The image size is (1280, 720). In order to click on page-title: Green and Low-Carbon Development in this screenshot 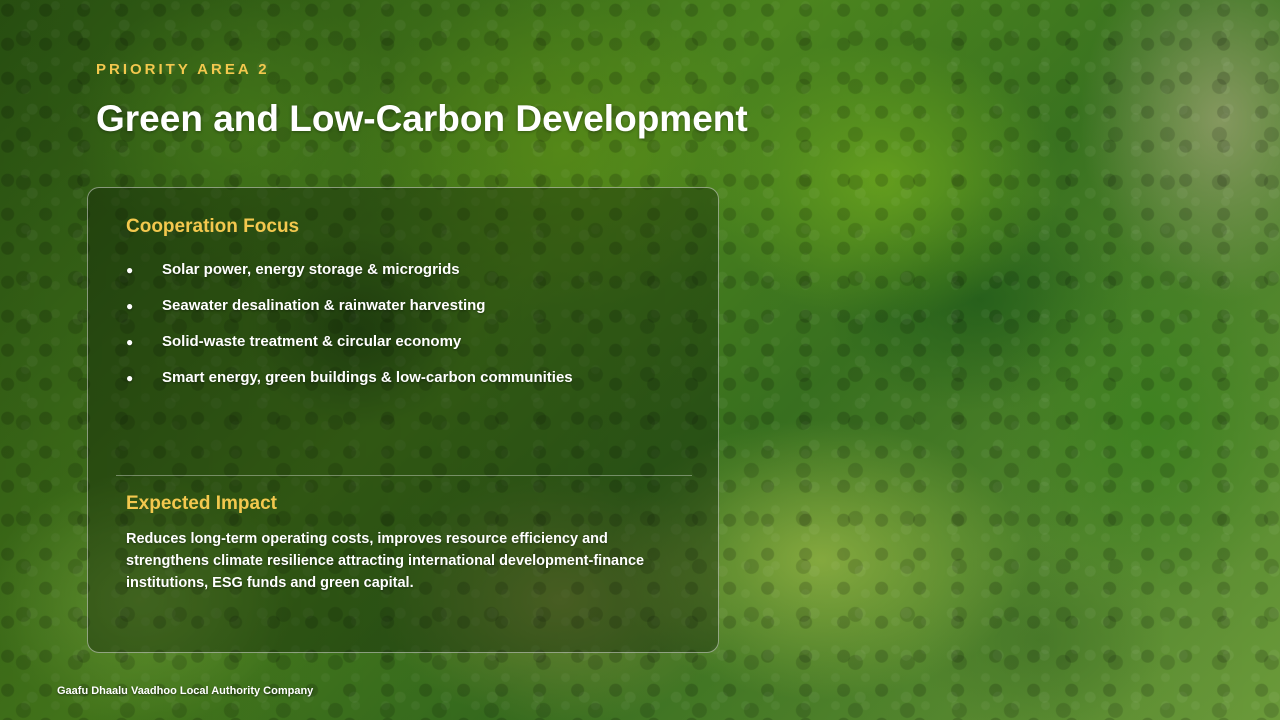, I will do `click(422, 118)`.